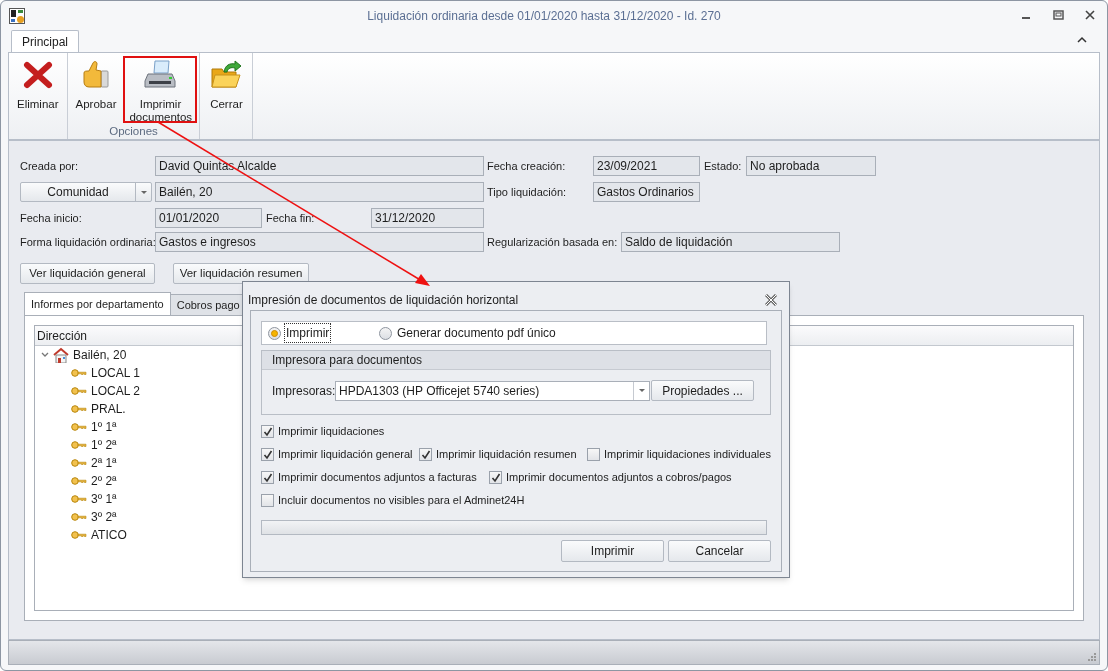  Describe the element at coordinates (506, 454) in the screenshot. I see `checkbox-label: Imprimir liquidación resumen` at that location.